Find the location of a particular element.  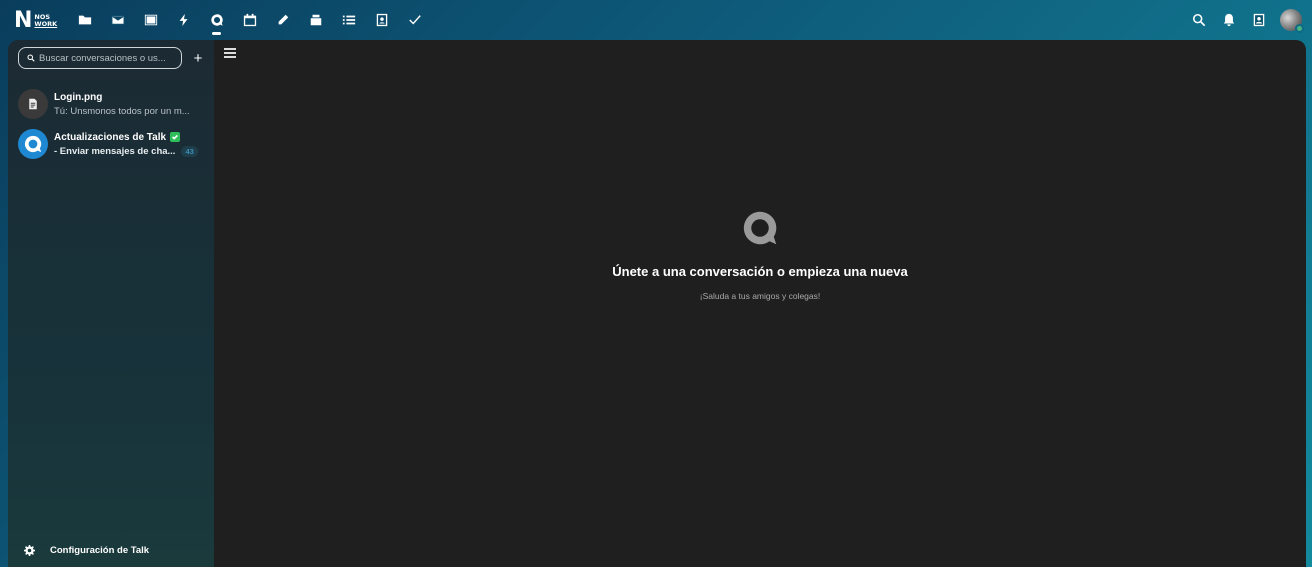

talk-settings-button: Configuración de Talk is located at coordinates (86, 550).